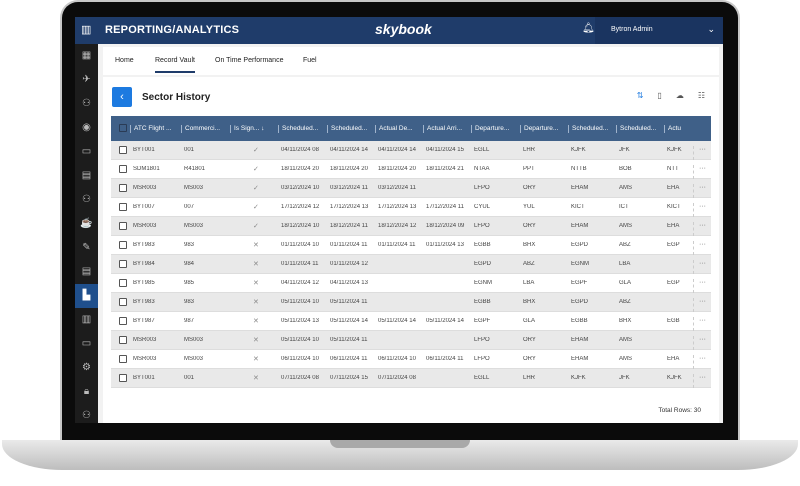  What do you see at coordinates (175, 65) in the screenshot?
I see `tab-record-vault: Record Vault` at bounding box center [175, 65].